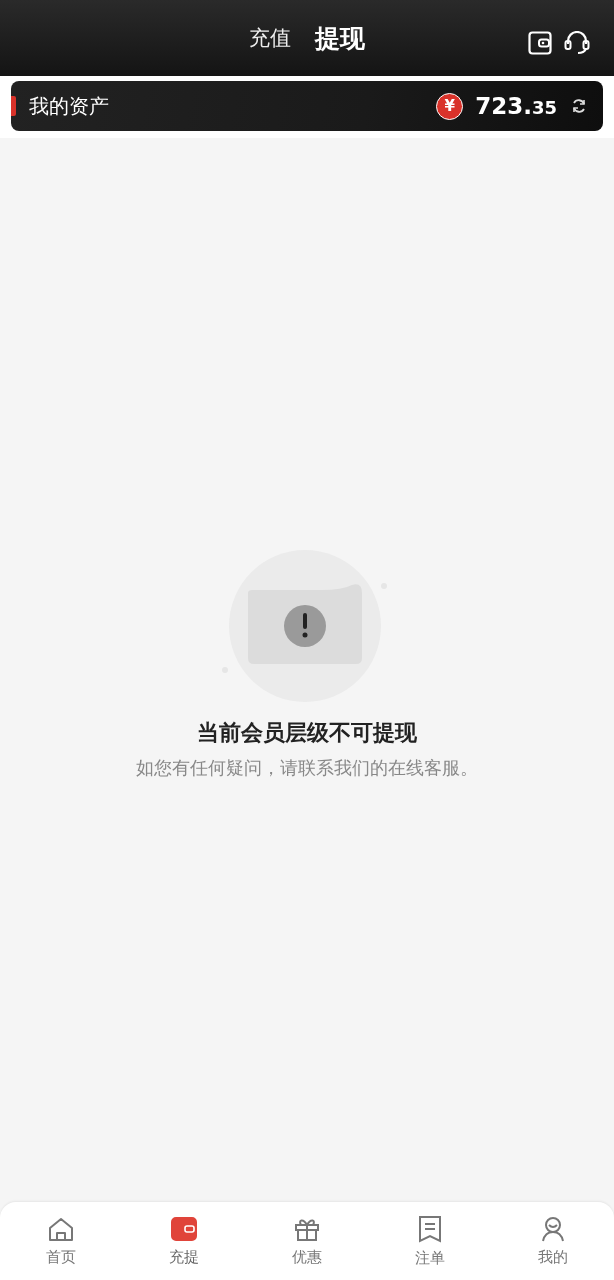 This screenshot has height=1280, width=614. I want to click on nav-item: 充提, so click(184, 1241).